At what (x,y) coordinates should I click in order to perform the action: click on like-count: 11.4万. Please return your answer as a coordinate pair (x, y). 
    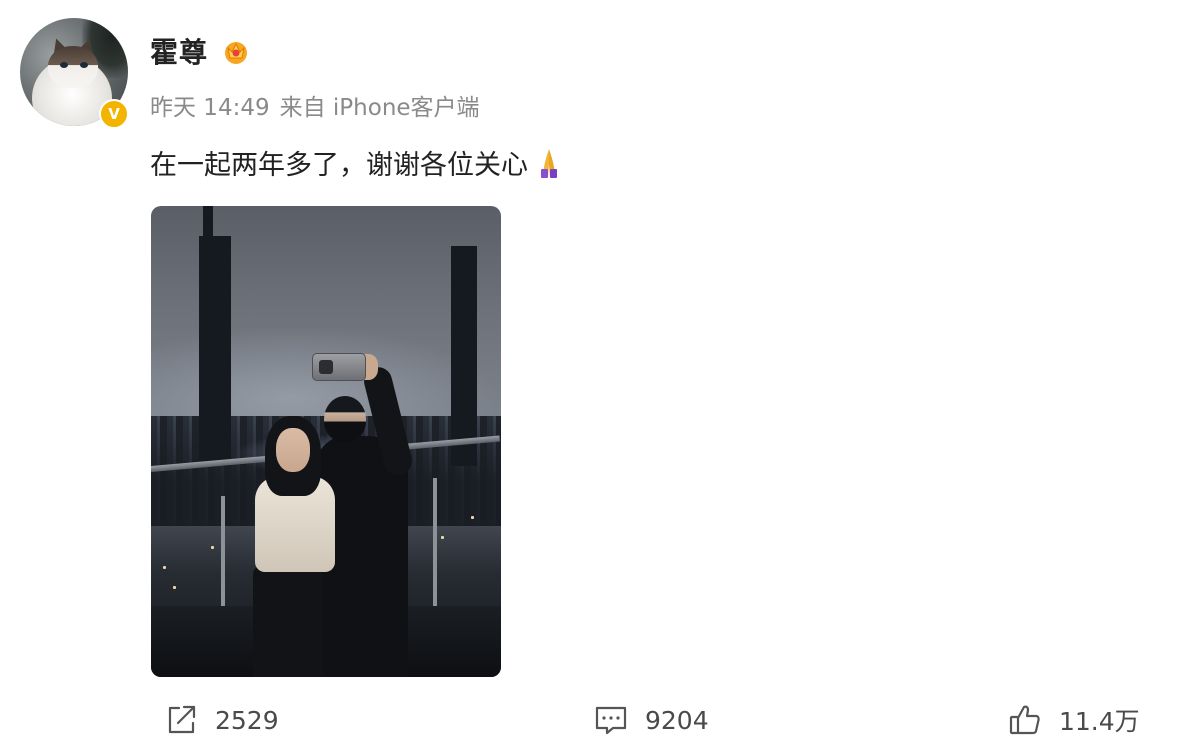
    Looking at the image, I should click on (1099, 721).